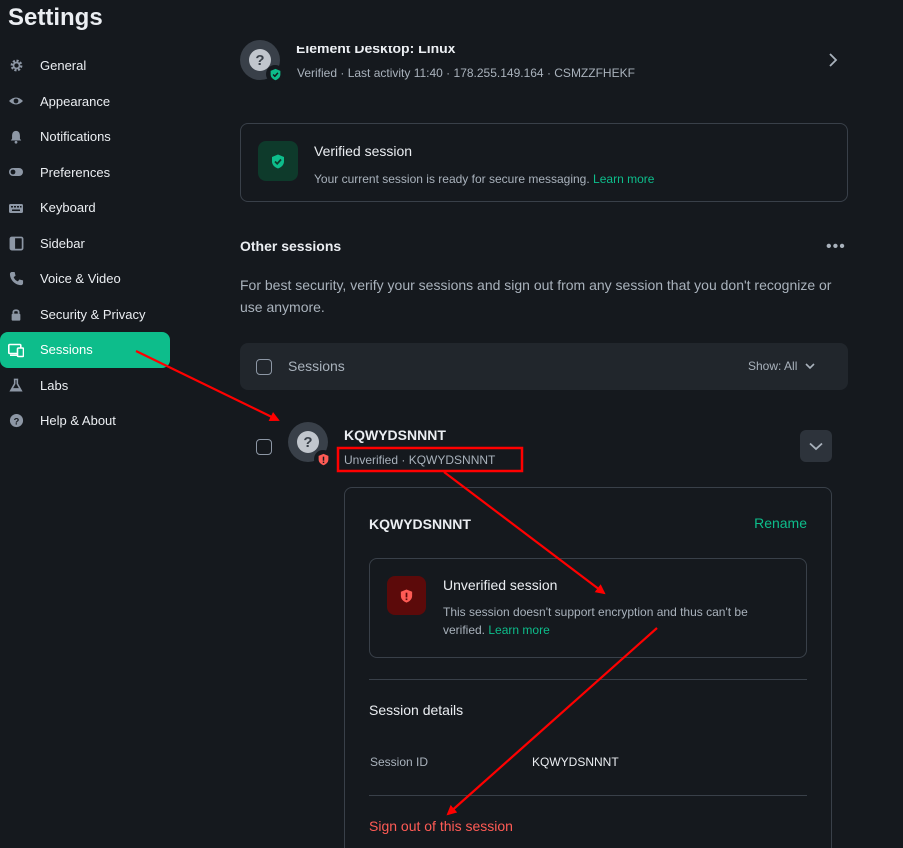 The width and height of the screenshot is (903, 848). Describe the element at coordinates (78, 421) in the screenshot. I see `sidebar-item-label: Help & About` at that location.